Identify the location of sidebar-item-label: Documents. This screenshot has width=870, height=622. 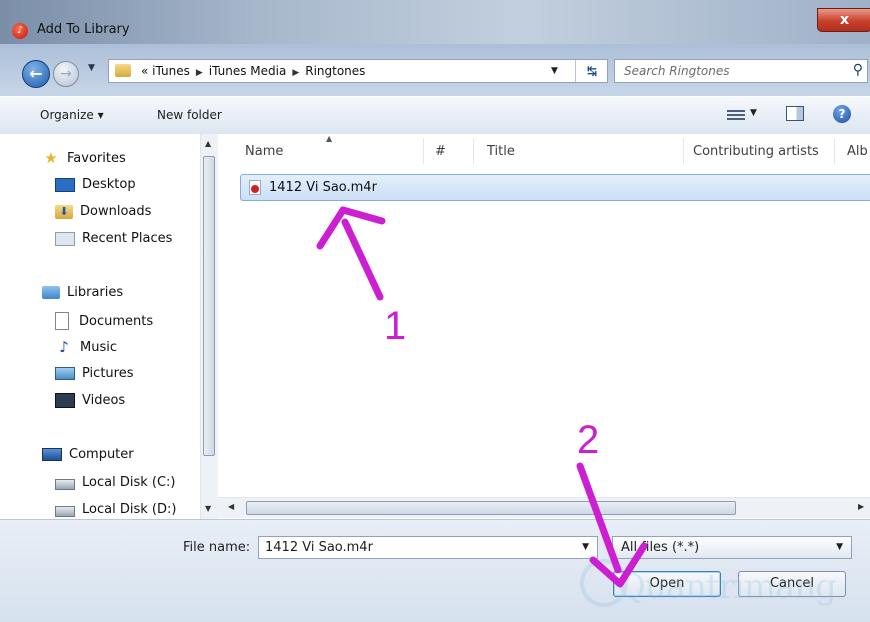
(116, 321).